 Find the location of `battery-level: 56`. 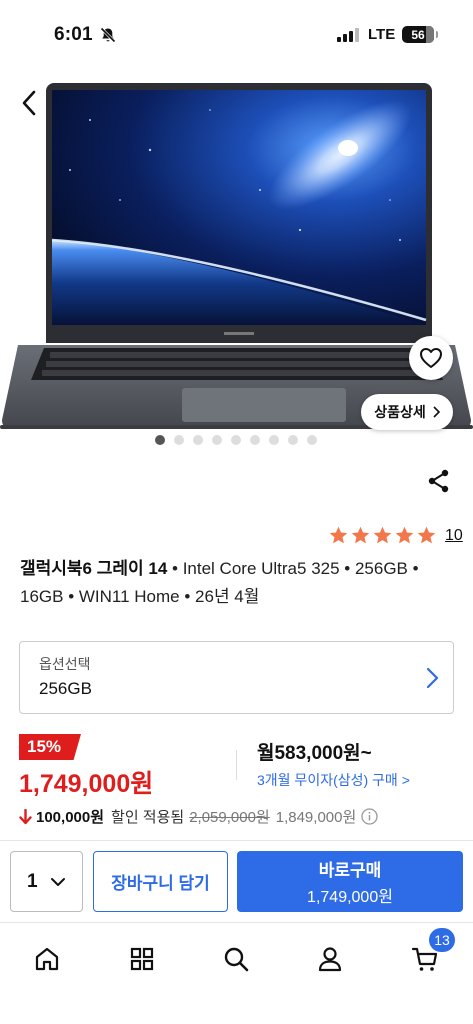

battery-level: 56 is located at coordinates (418, 34).